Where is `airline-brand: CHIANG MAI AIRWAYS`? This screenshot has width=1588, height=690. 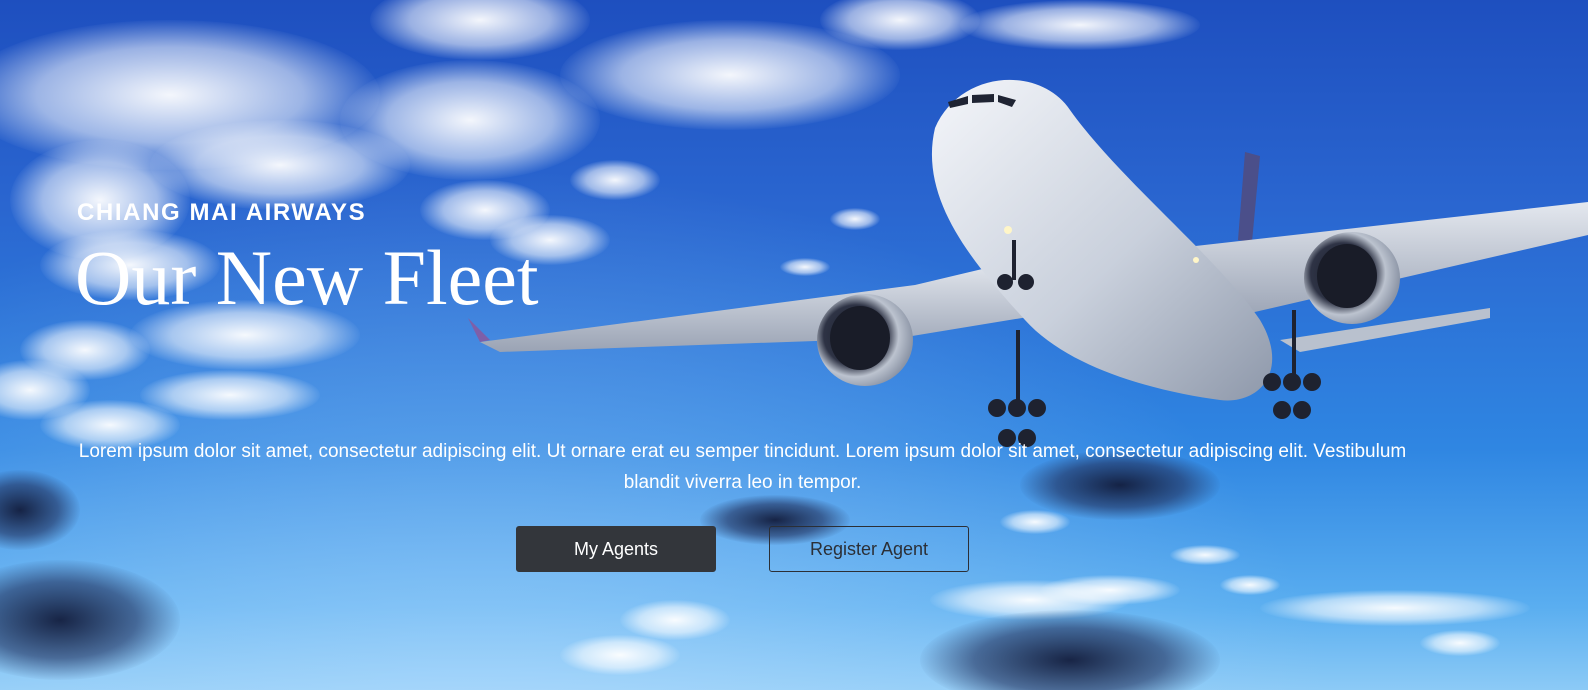
airline-brand: CHIANG MAI AIRWAYS is located at coordinates (222, 212).